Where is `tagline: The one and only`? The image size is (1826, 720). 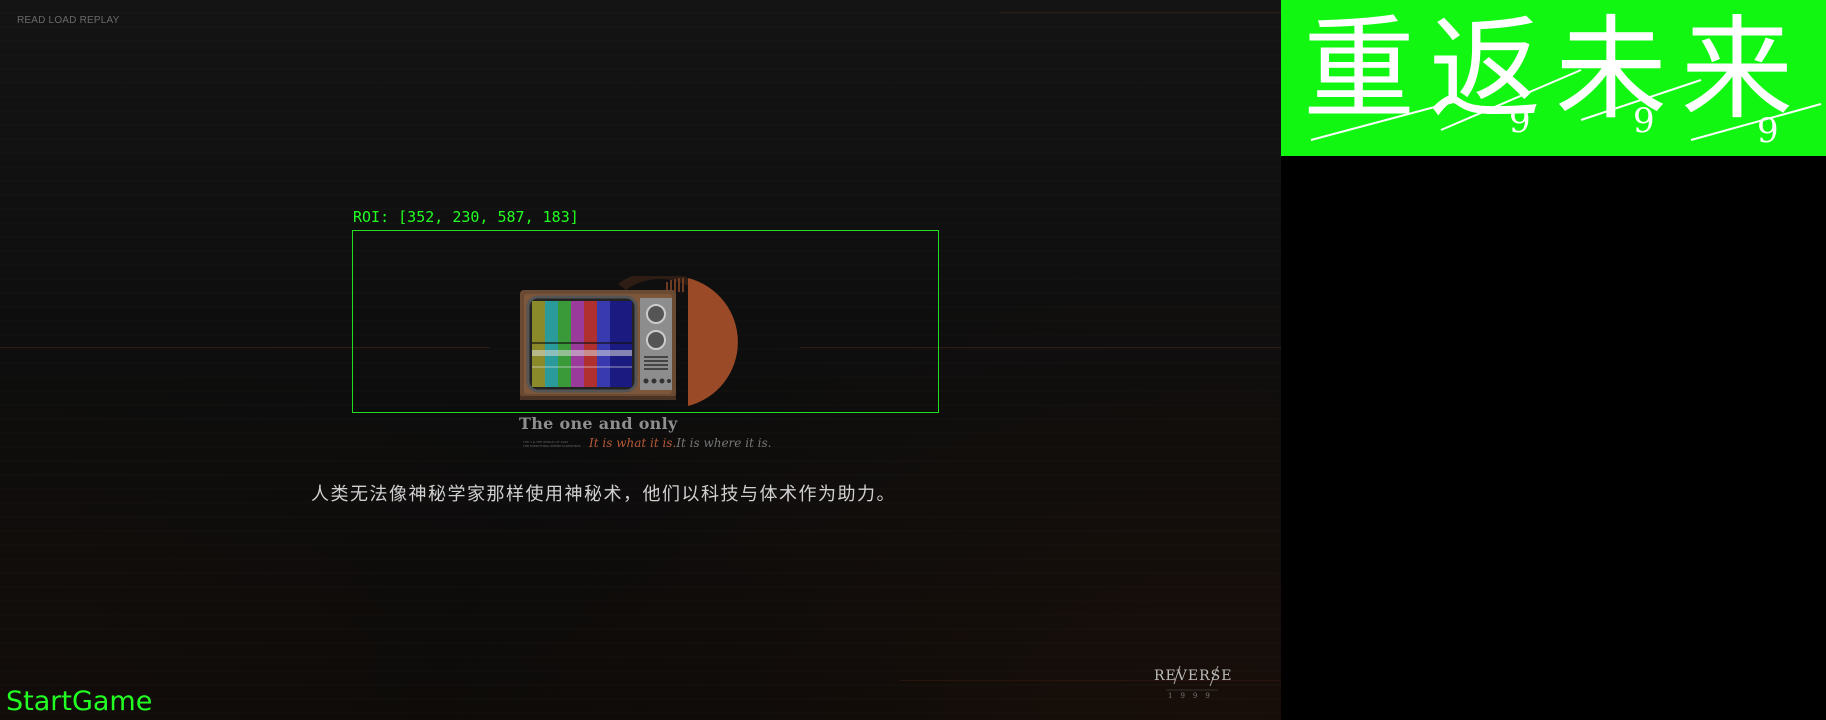
tagline: The one and only is located at coordinates (598, 423).